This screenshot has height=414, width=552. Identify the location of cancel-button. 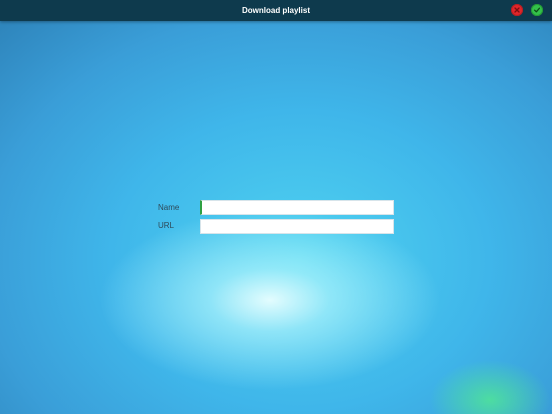
(517, 10).